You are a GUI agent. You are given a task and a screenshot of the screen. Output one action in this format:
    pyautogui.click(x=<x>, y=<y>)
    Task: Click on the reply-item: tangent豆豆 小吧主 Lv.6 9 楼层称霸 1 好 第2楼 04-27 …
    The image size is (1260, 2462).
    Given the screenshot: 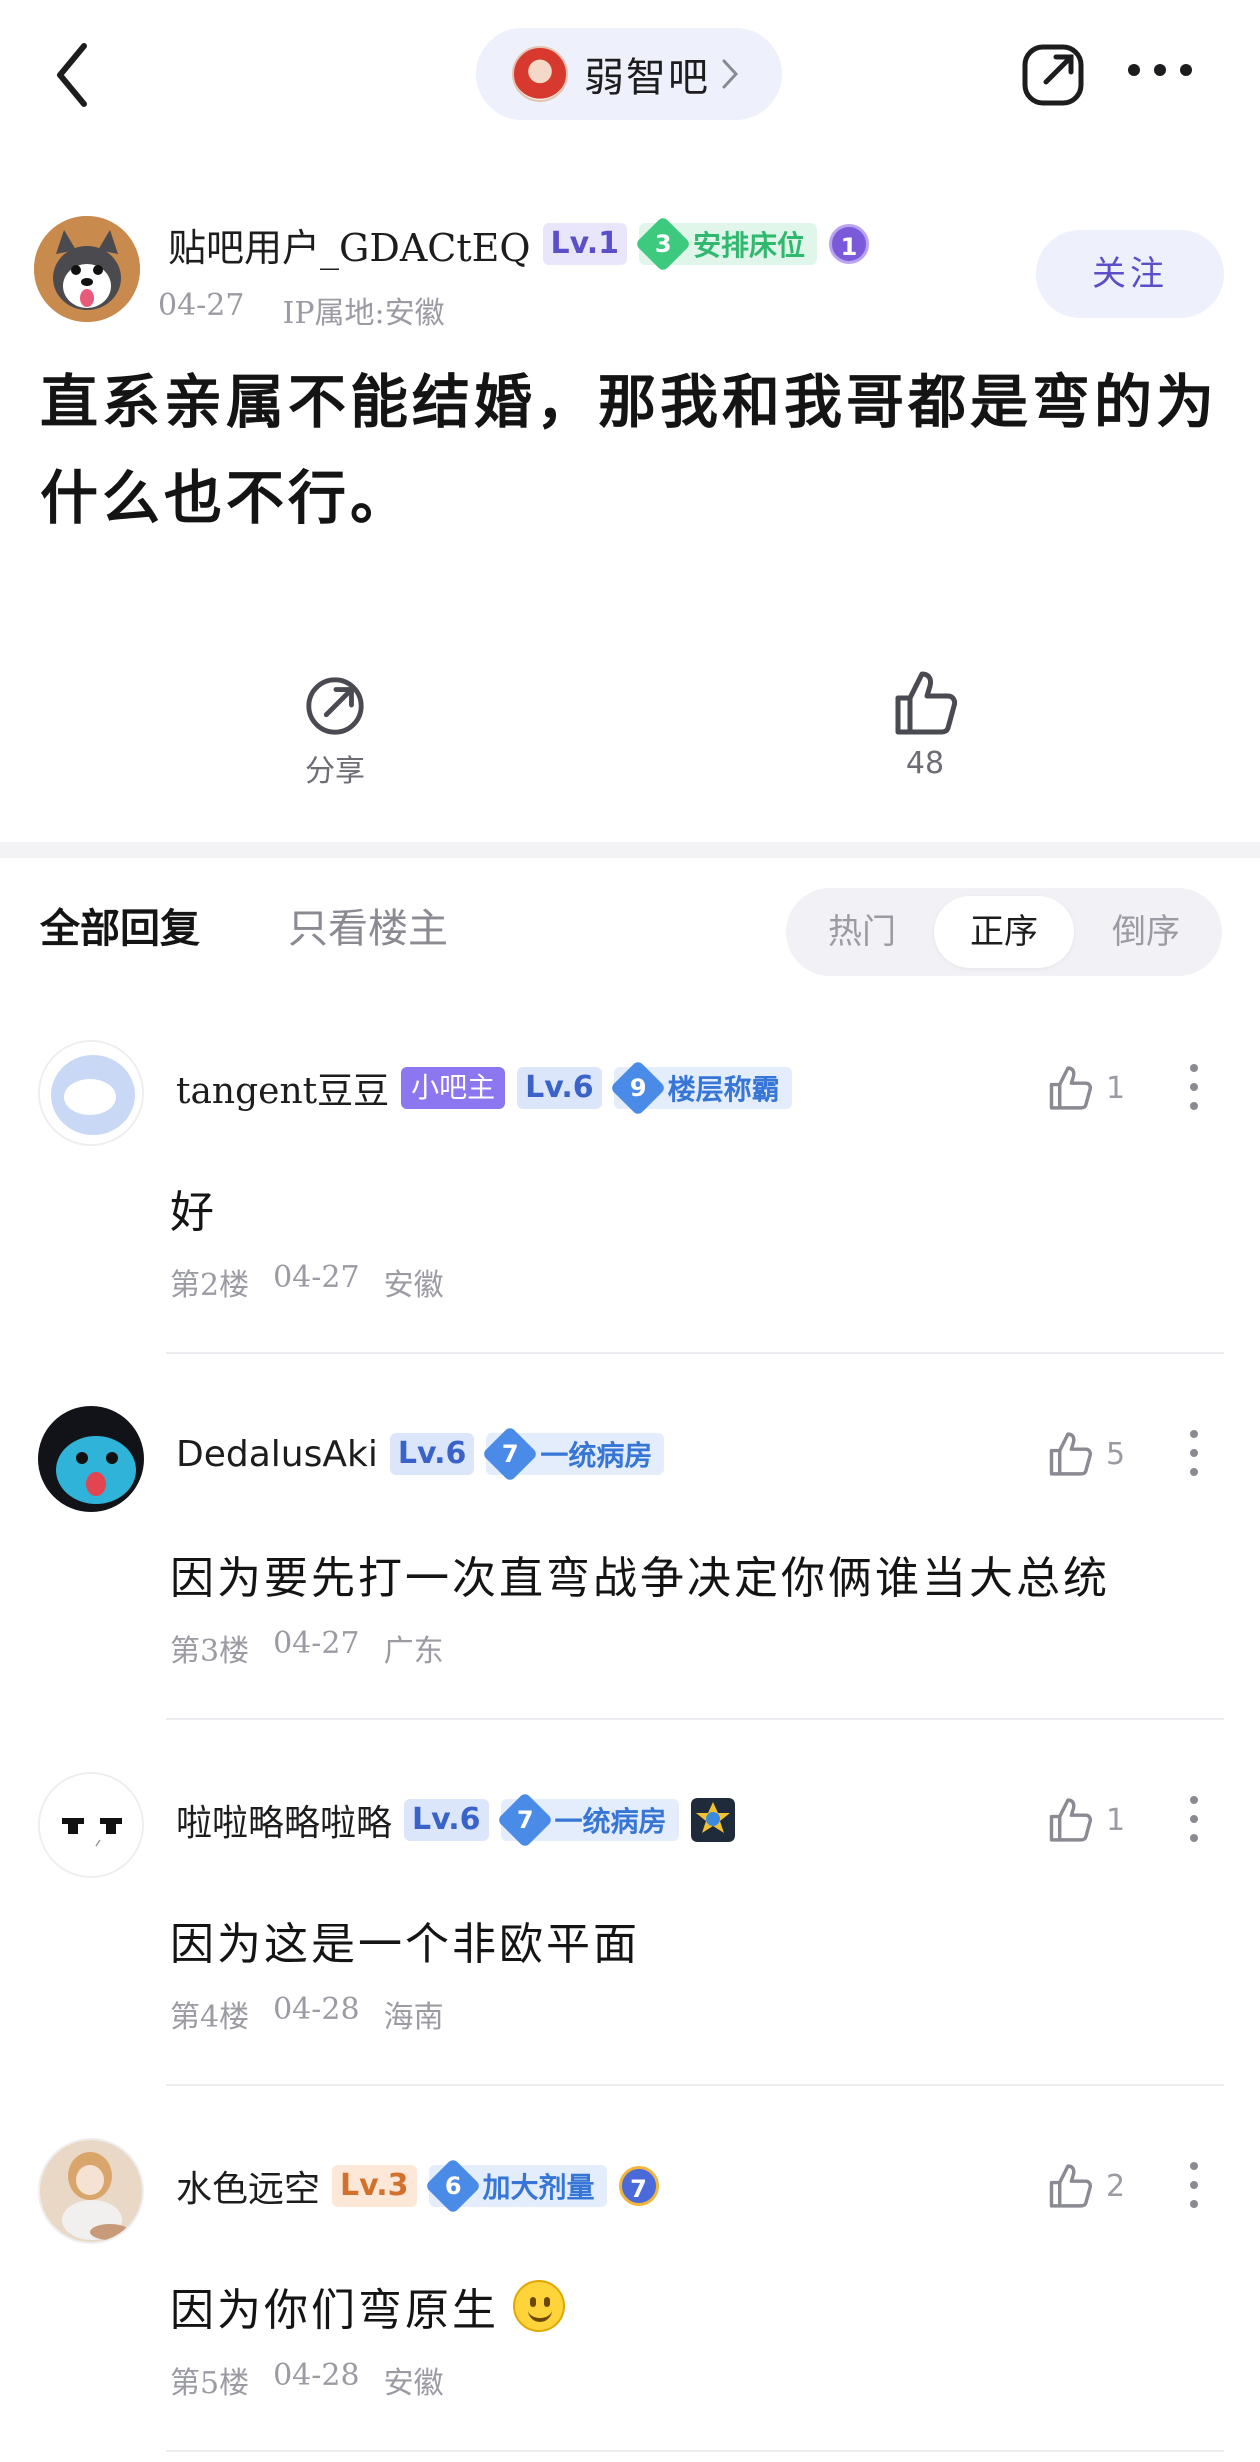 What is the action you would take?
    pyautogui.click(x=630, y=1223)
    